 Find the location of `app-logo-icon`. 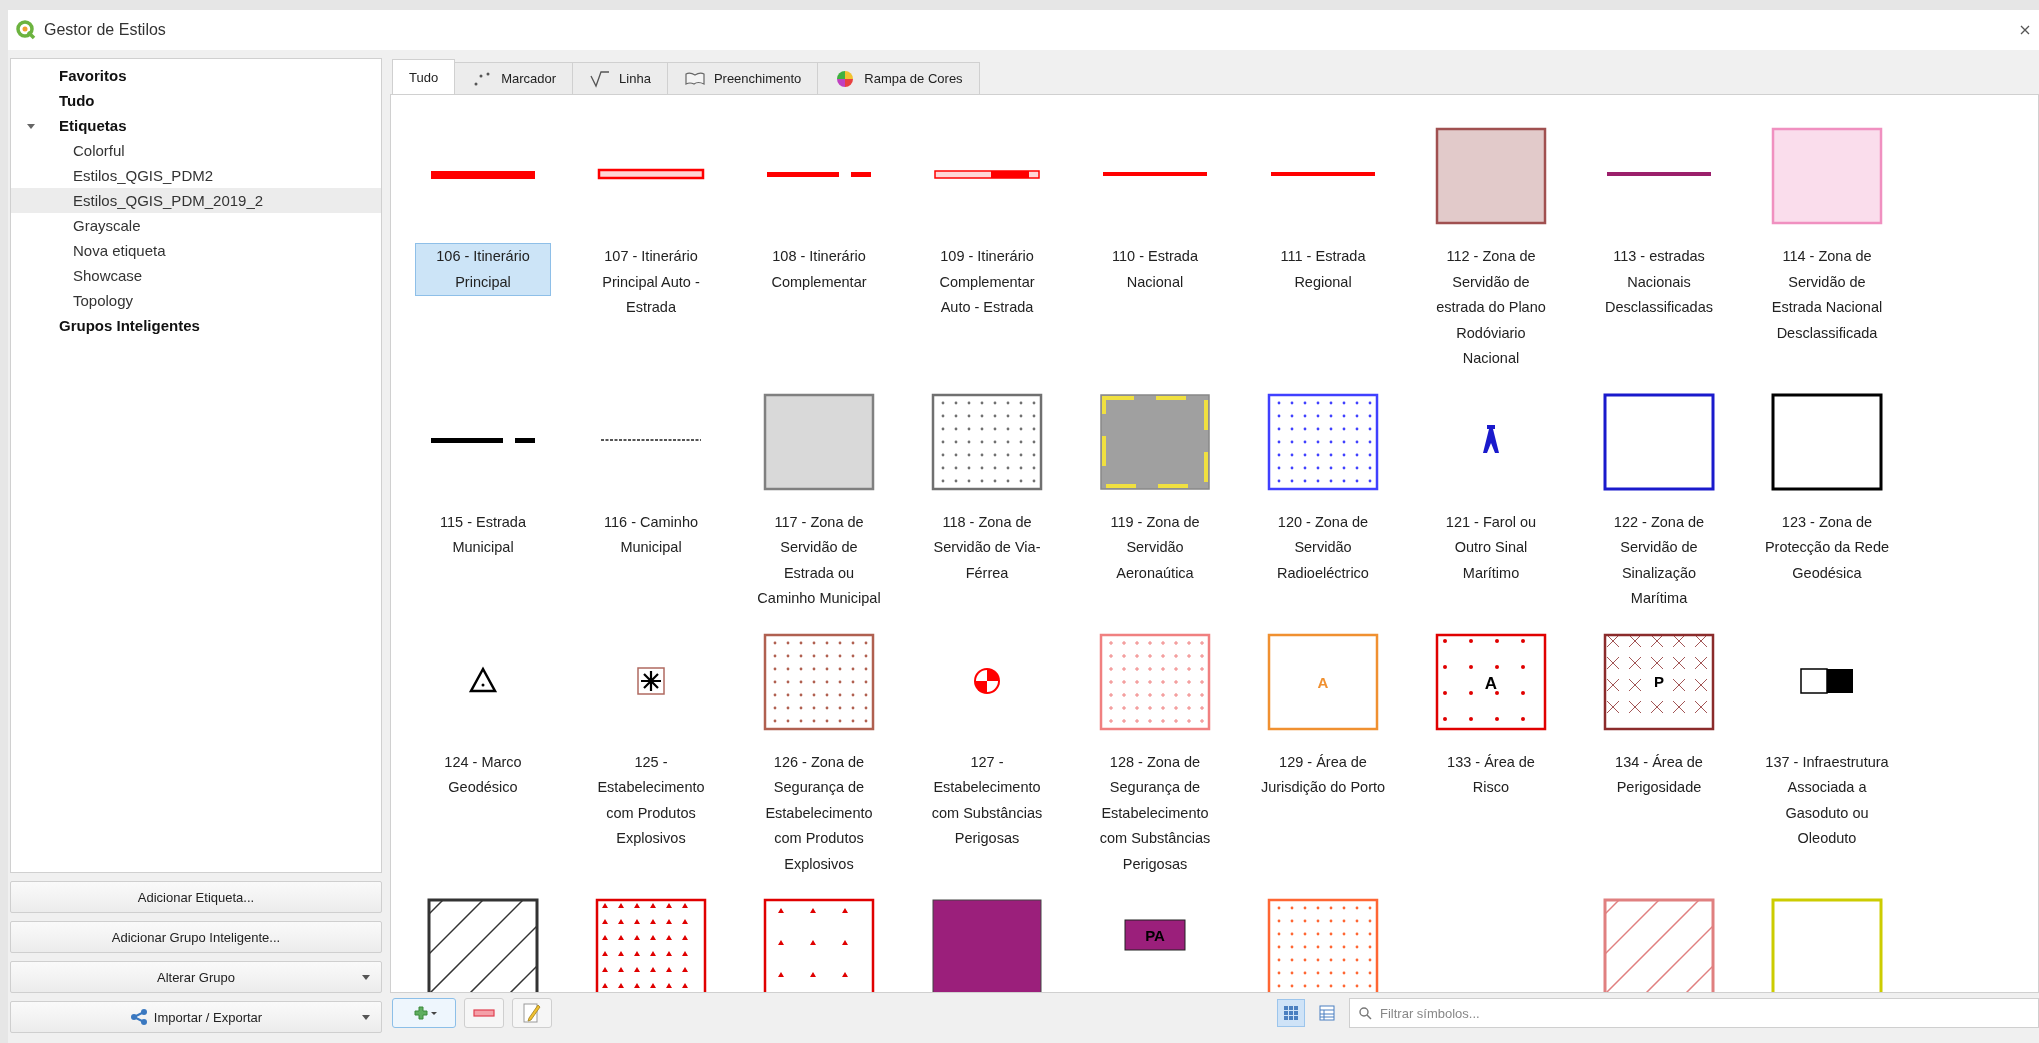

app-logo-icon is located at coordinates (26, 30).